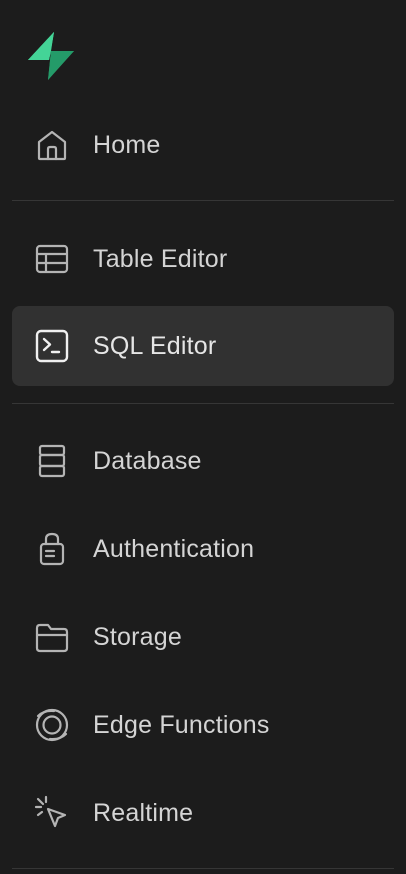  Describe the element at coordinates (160, 258) in the screenshot. I see `sidebar-item-label: Table Editor` at that location.